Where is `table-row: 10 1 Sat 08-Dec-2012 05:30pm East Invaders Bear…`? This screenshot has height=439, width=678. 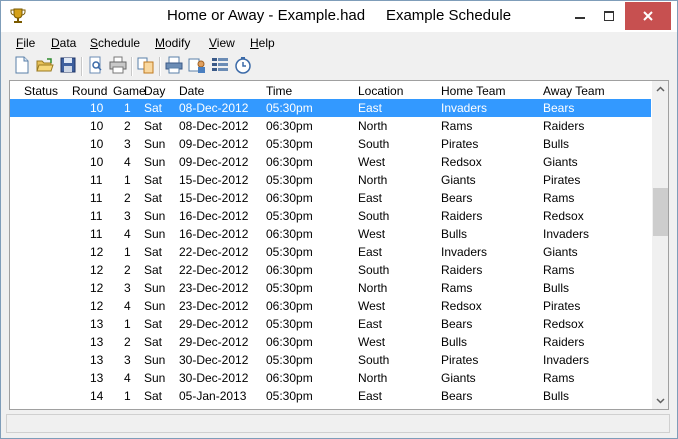 table-row: 10 1 Sat 08-Dec-2012 05:30pm East Invaders Bear… is located at coordinates (330, 108).